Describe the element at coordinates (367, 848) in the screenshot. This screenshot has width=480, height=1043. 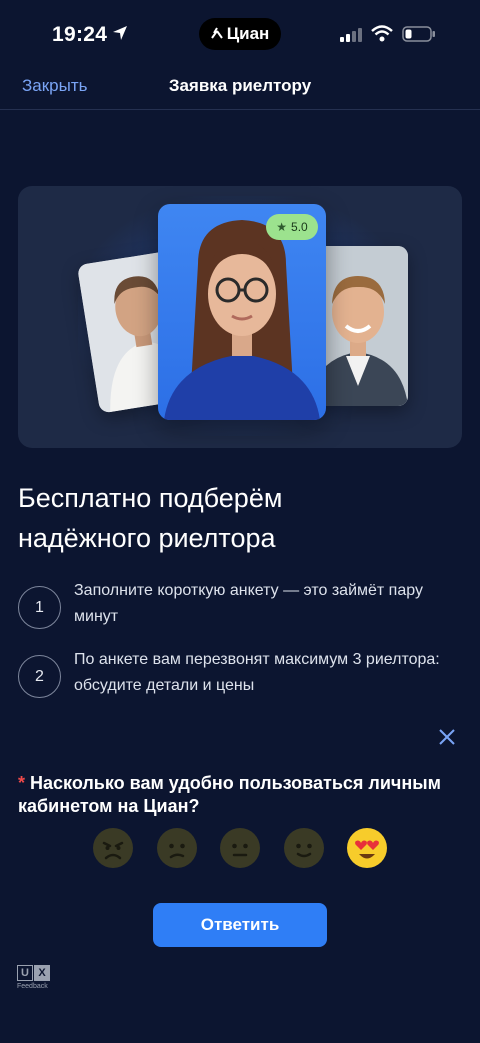
I see `heart-eyes-face-icon` at that location.